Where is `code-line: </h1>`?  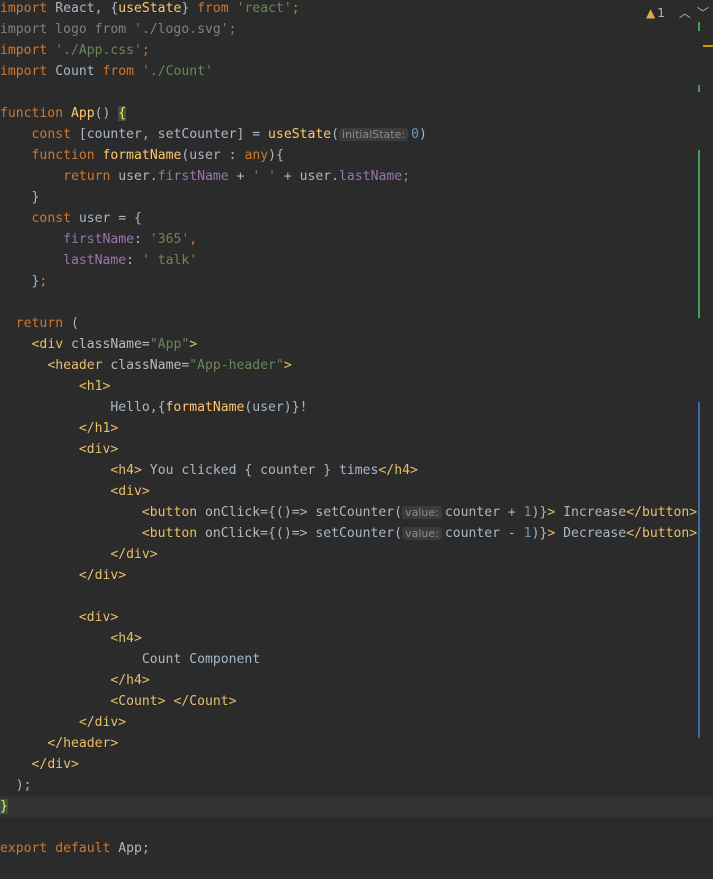 code-line: </h1> is located at coordinates (98, 428).